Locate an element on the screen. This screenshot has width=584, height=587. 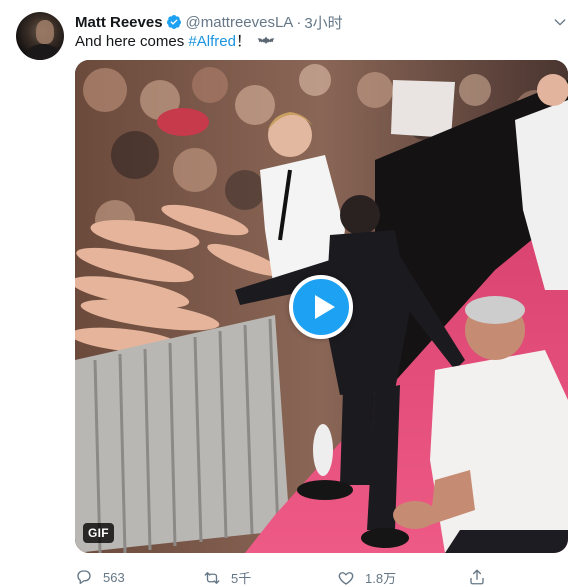
retweet-count: 5千 is located at coordinates (241, 578).